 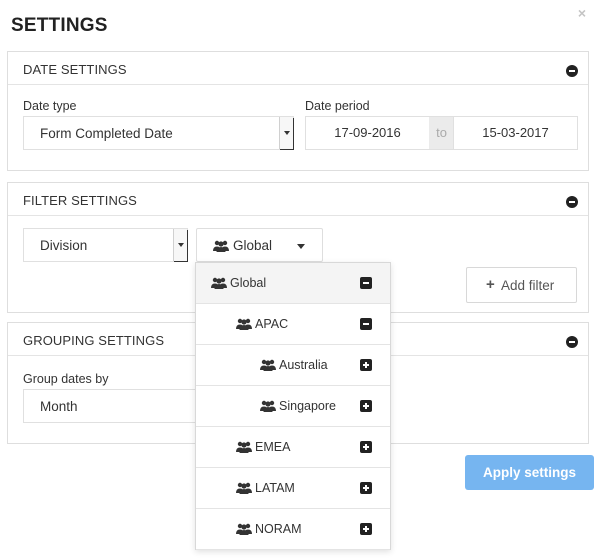 I want to click on tree-item: NORAM, so click(x=293, y=529).